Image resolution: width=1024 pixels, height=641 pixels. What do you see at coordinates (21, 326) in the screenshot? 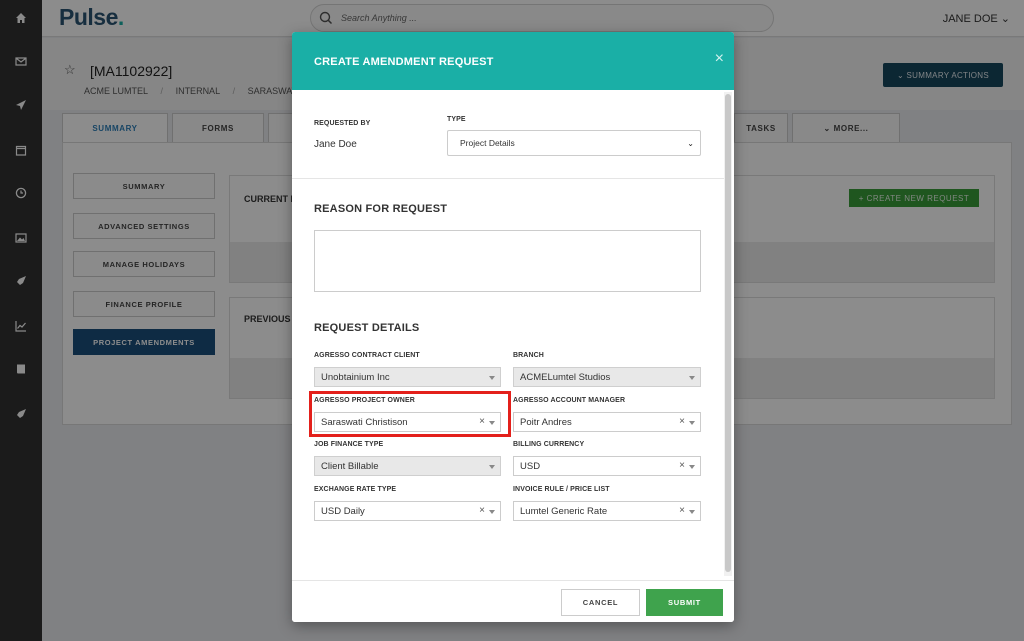
I see `chart-icon` at bounding box center [21, 326].